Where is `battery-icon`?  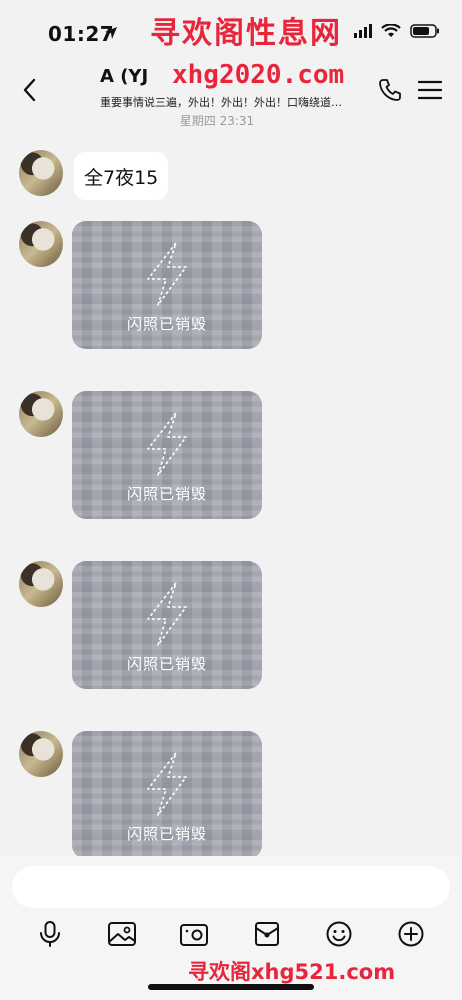
battery-icon is located at coordinates (424, 31).